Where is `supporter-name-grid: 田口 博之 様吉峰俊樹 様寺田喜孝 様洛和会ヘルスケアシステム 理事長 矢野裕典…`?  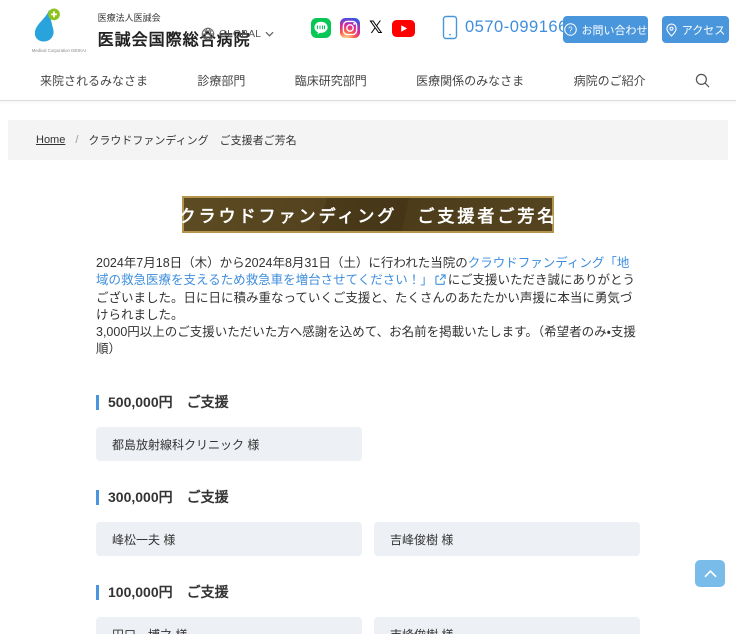 supporter-name-grid: 田口 博之 様吉峰俊樹 様寺田喜孝 様洛和会ヘルスケアシステム 理事長 矢野裕典… is located at coordinates (368, 625).